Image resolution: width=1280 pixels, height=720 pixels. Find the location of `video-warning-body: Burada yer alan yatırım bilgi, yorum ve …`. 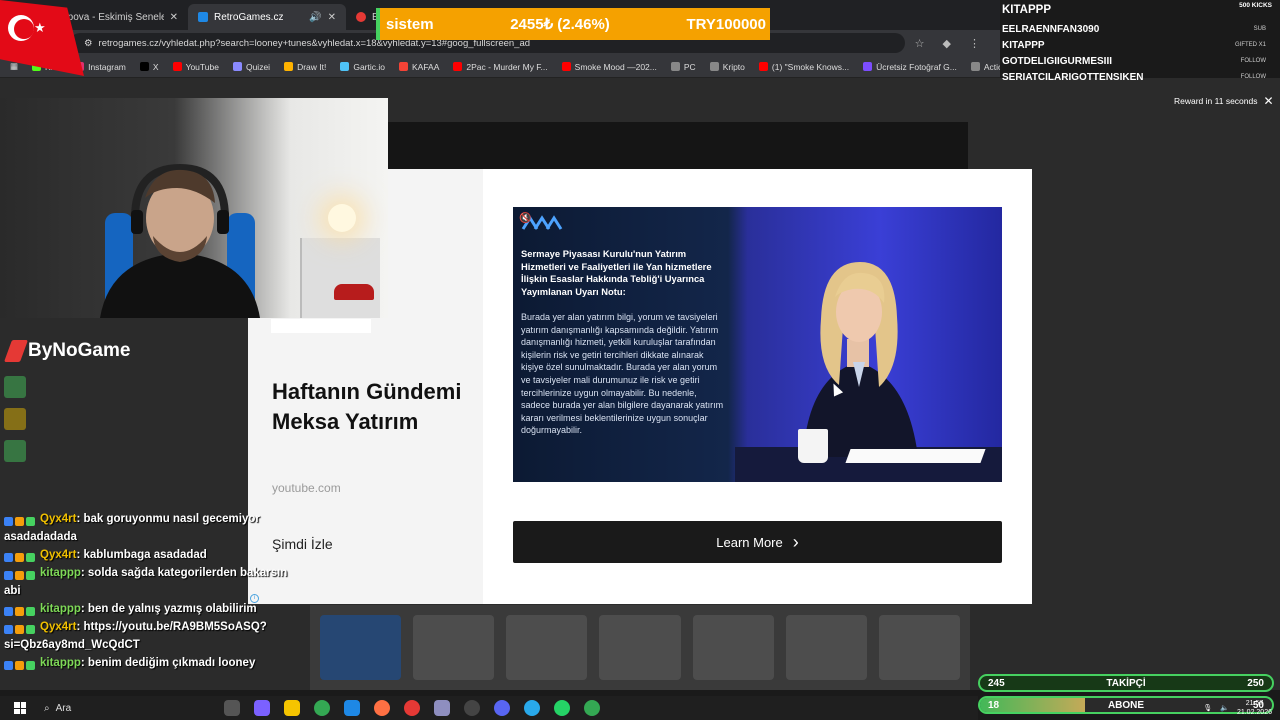

video-warning-body: Burada yer alan yatırım bilgi, yorum ve … is located at coordinates (622, 374).